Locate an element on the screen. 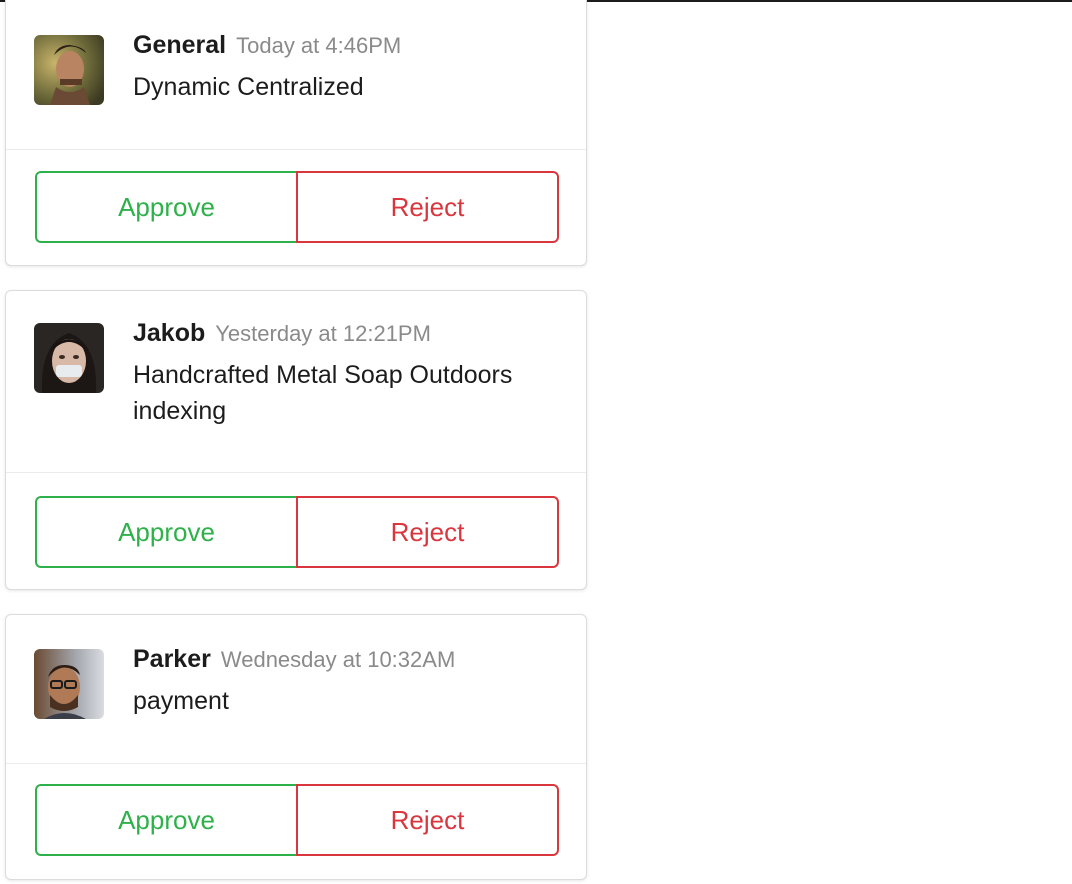 This screenshot has width=1072, height=884. sender-name: Jakob is located at coordinates (169, 333).